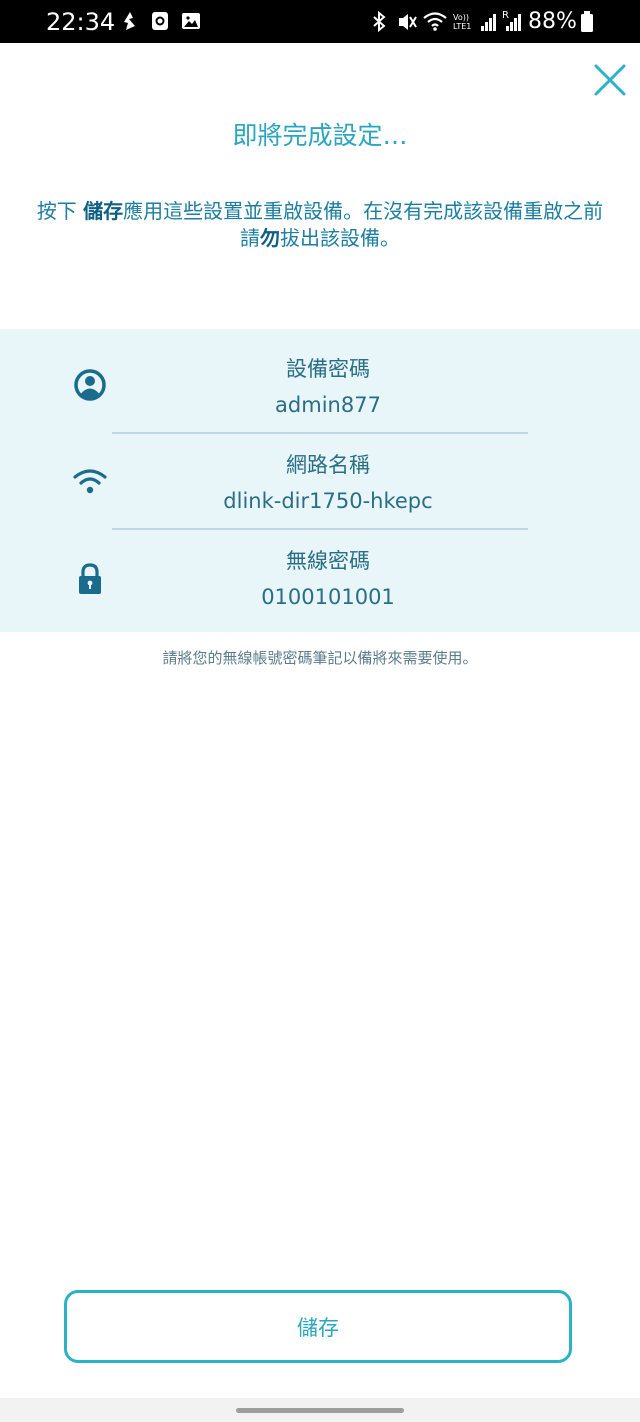 The height and width of the screenshot is (1422, 640). What do you see at coordinates (610, 80) in the screenshot?
I see `close-icon` at bounding box center [610, 80].